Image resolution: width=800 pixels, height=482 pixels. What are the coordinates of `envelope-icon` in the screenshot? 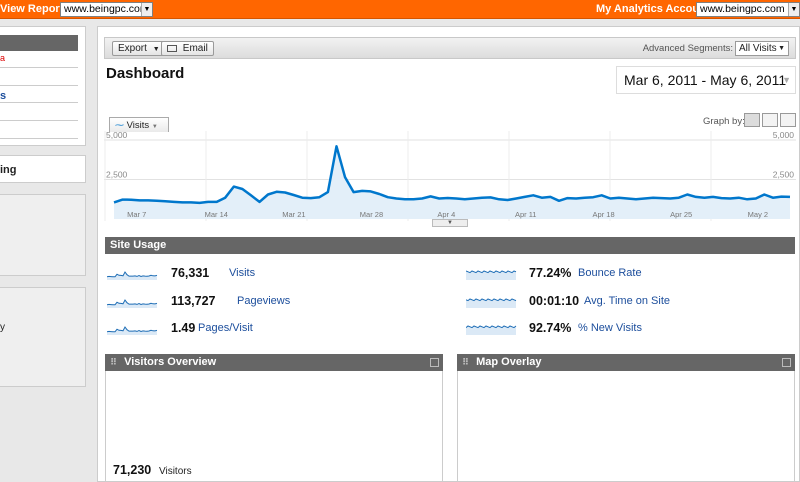 It's located at (172, 48).